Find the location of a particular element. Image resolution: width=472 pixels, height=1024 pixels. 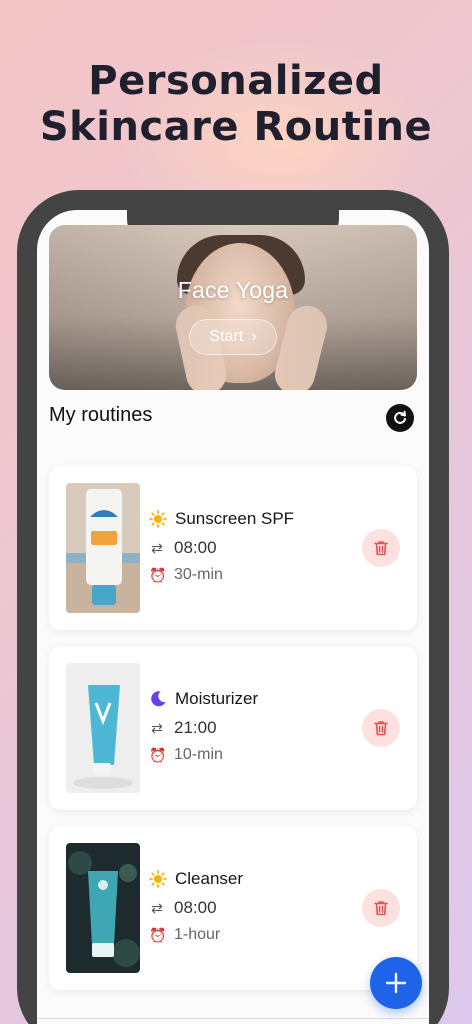

routine-name: Moisturizer is located at coordinates (217, 698).